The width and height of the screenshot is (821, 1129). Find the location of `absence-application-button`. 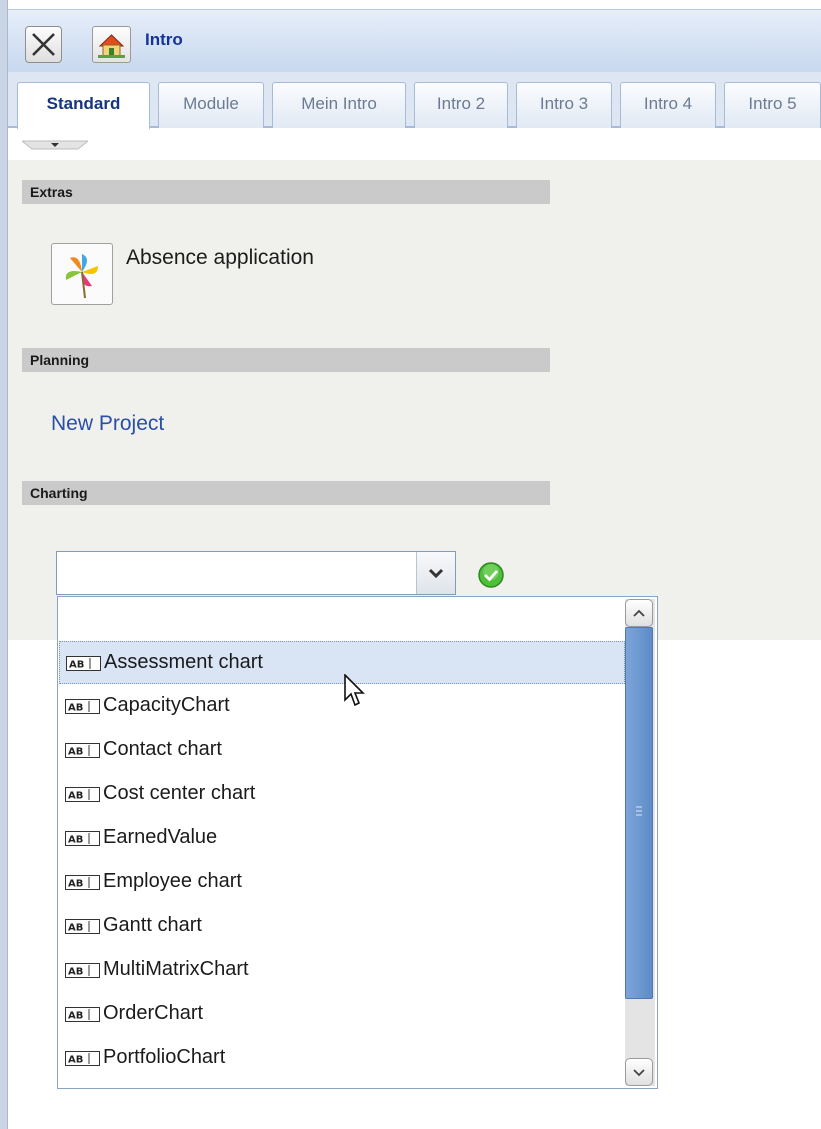

absence-application-button is located at coordinates (82, 274).